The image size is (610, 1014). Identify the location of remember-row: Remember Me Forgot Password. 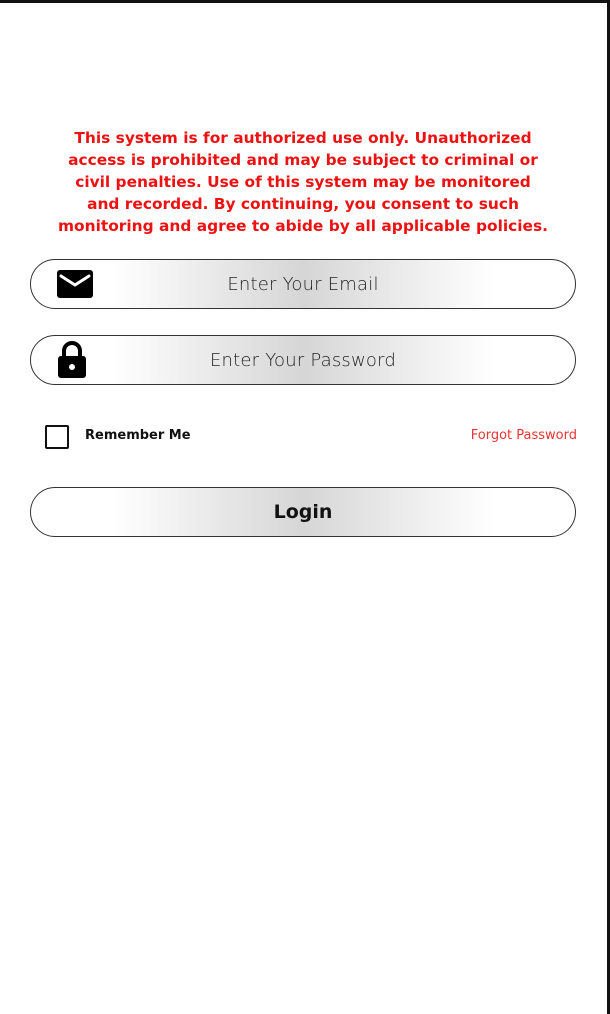
(311, 437).